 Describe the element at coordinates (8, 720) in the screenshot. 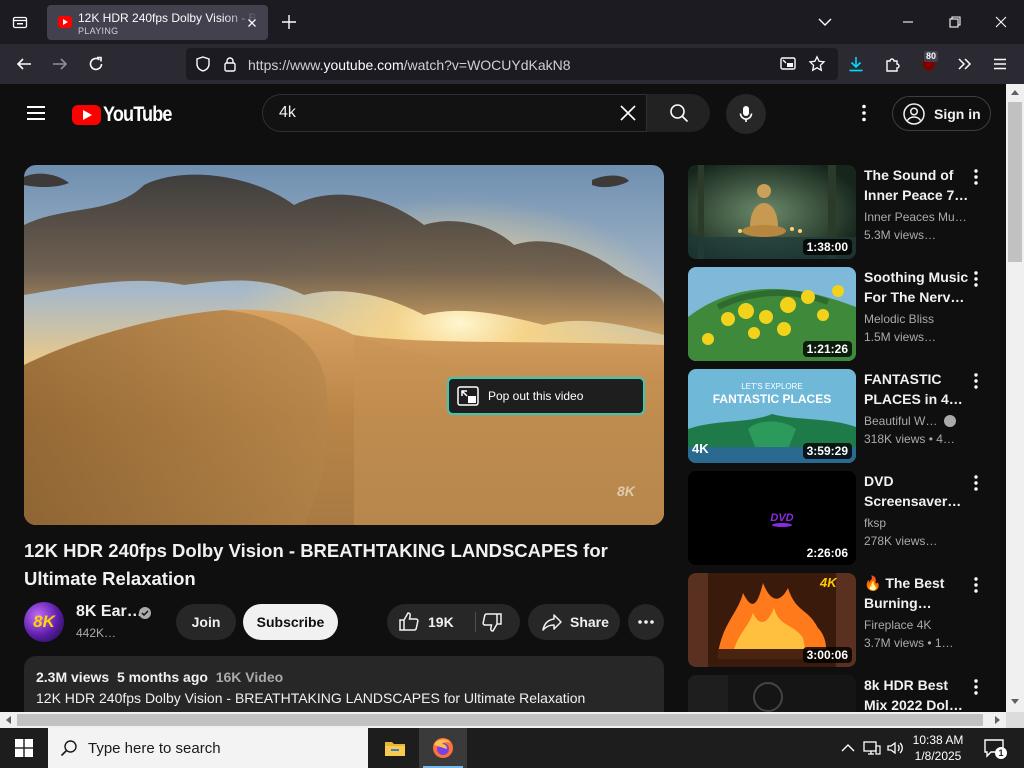

I see `scroll-left-arrow-icon` at that location.